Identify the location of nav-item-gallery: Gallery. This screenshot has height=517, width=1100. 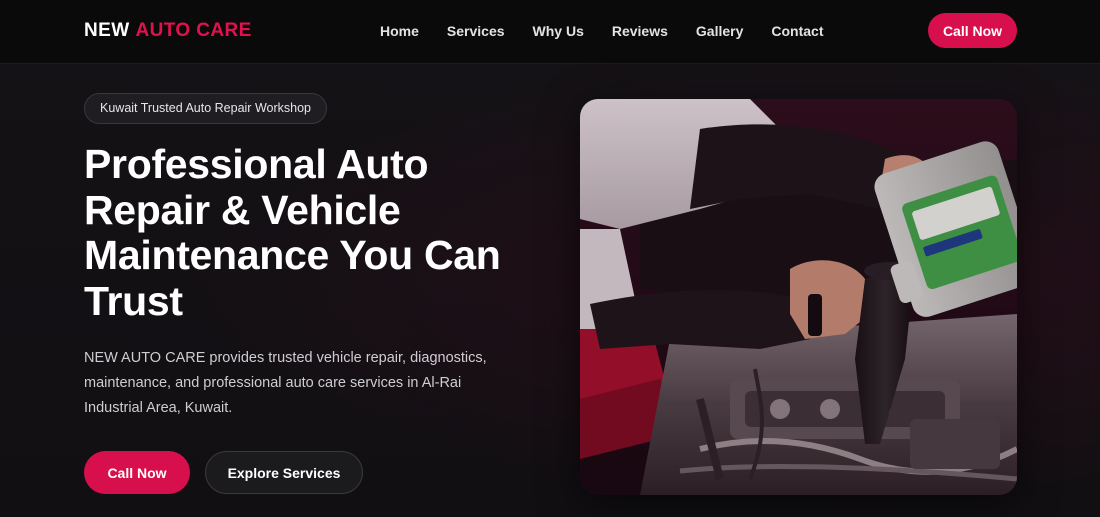
(719, 31).